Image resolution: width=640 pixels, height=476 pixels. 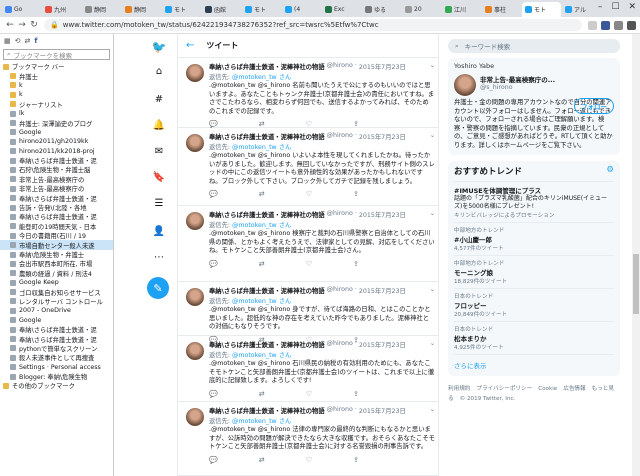 I want to click on trend-name: #IMUSEを体調管理にプラス, so click(x=534, y=190).